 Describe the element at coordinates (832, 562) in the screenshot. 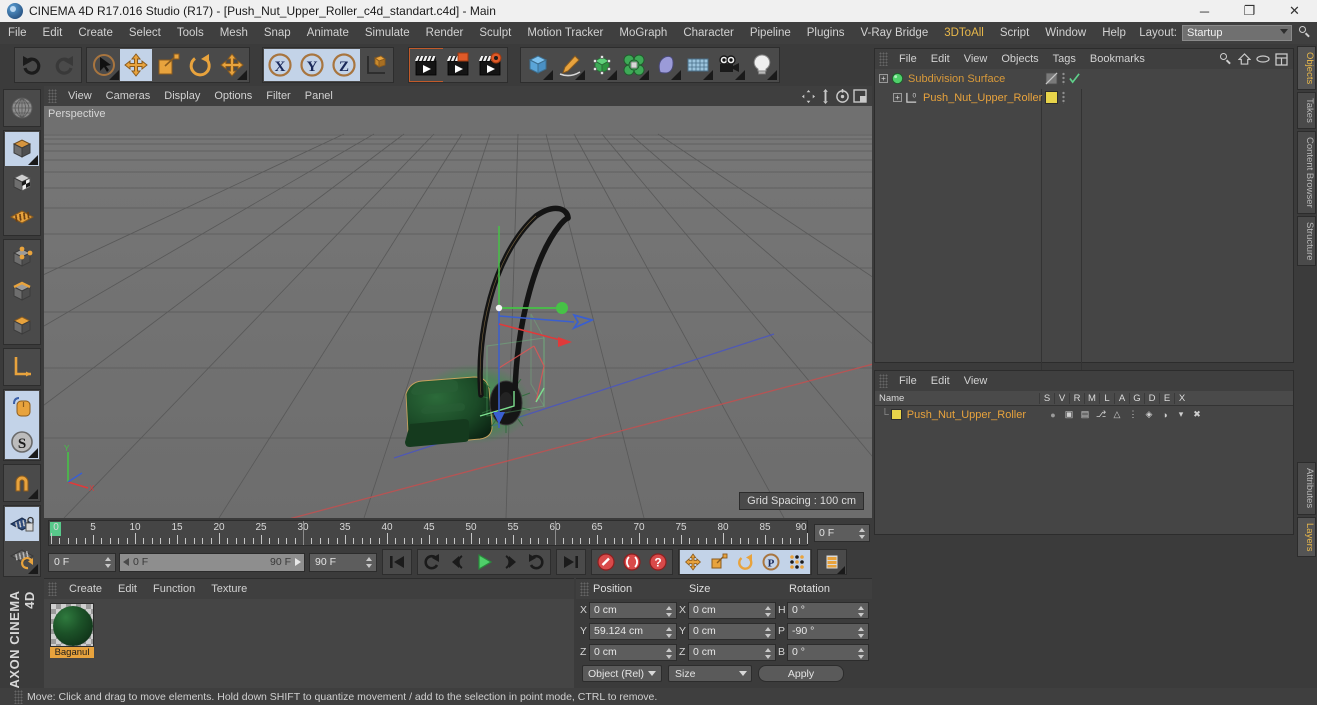

I see `timeline-view-button` at that location.